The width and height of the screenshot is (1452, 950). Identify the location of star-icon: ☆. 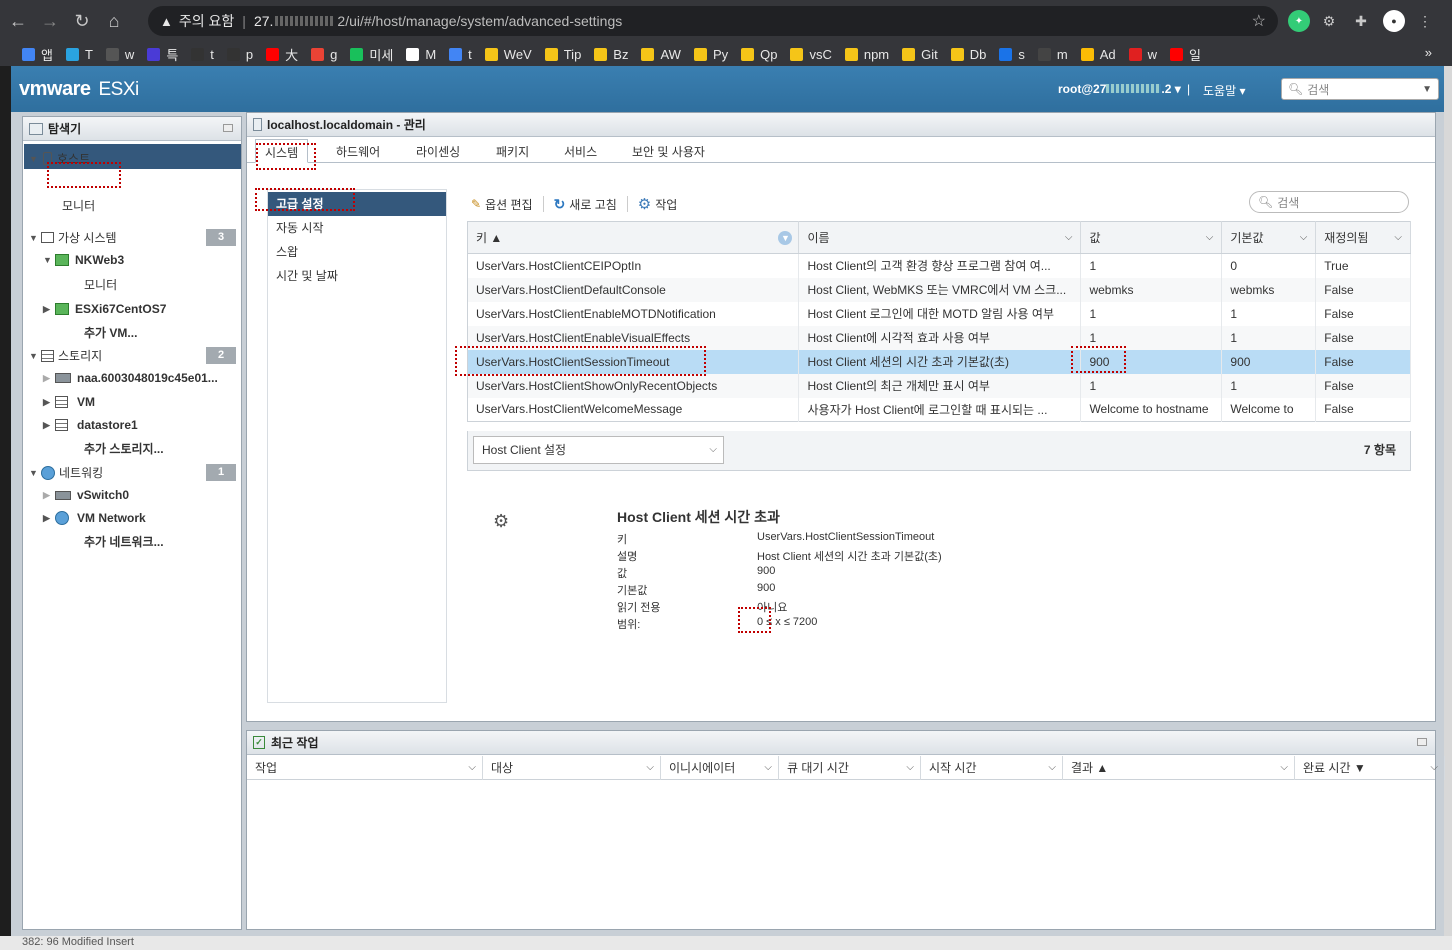
(1259, 21).